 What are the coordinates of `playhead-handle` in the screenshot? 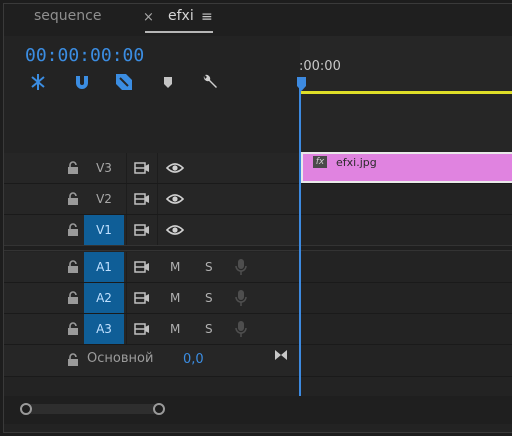 It's located at (301, 84).